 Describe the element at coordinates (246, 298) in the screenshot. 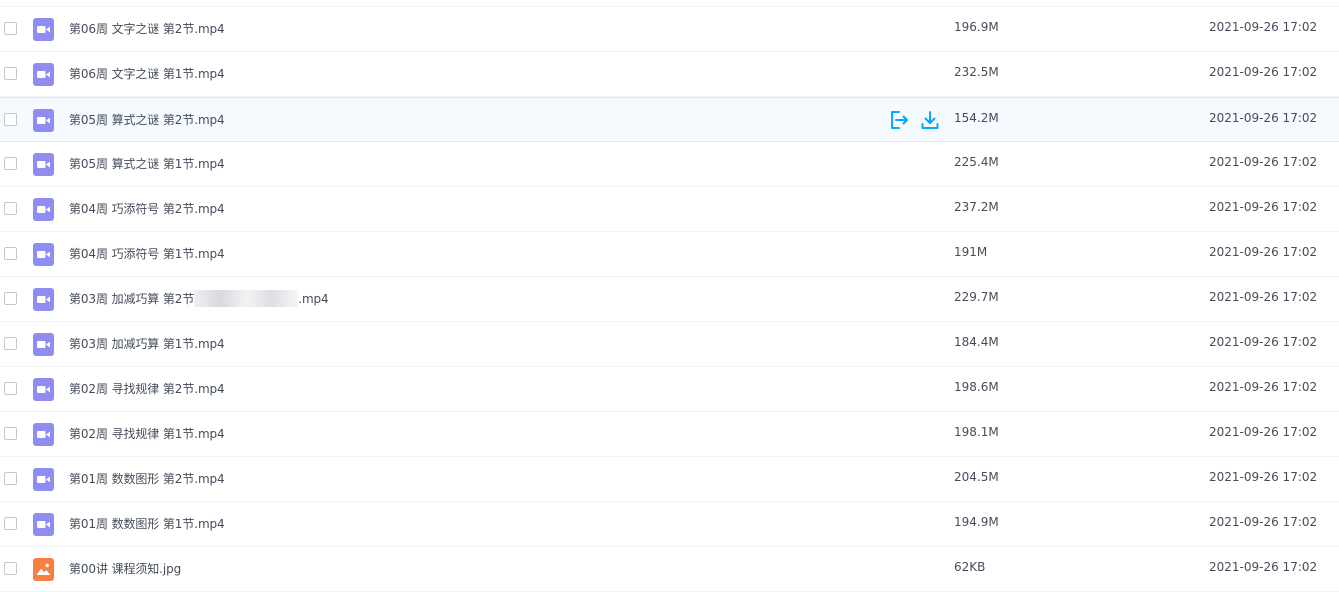

I see `redacted-text` at that location.